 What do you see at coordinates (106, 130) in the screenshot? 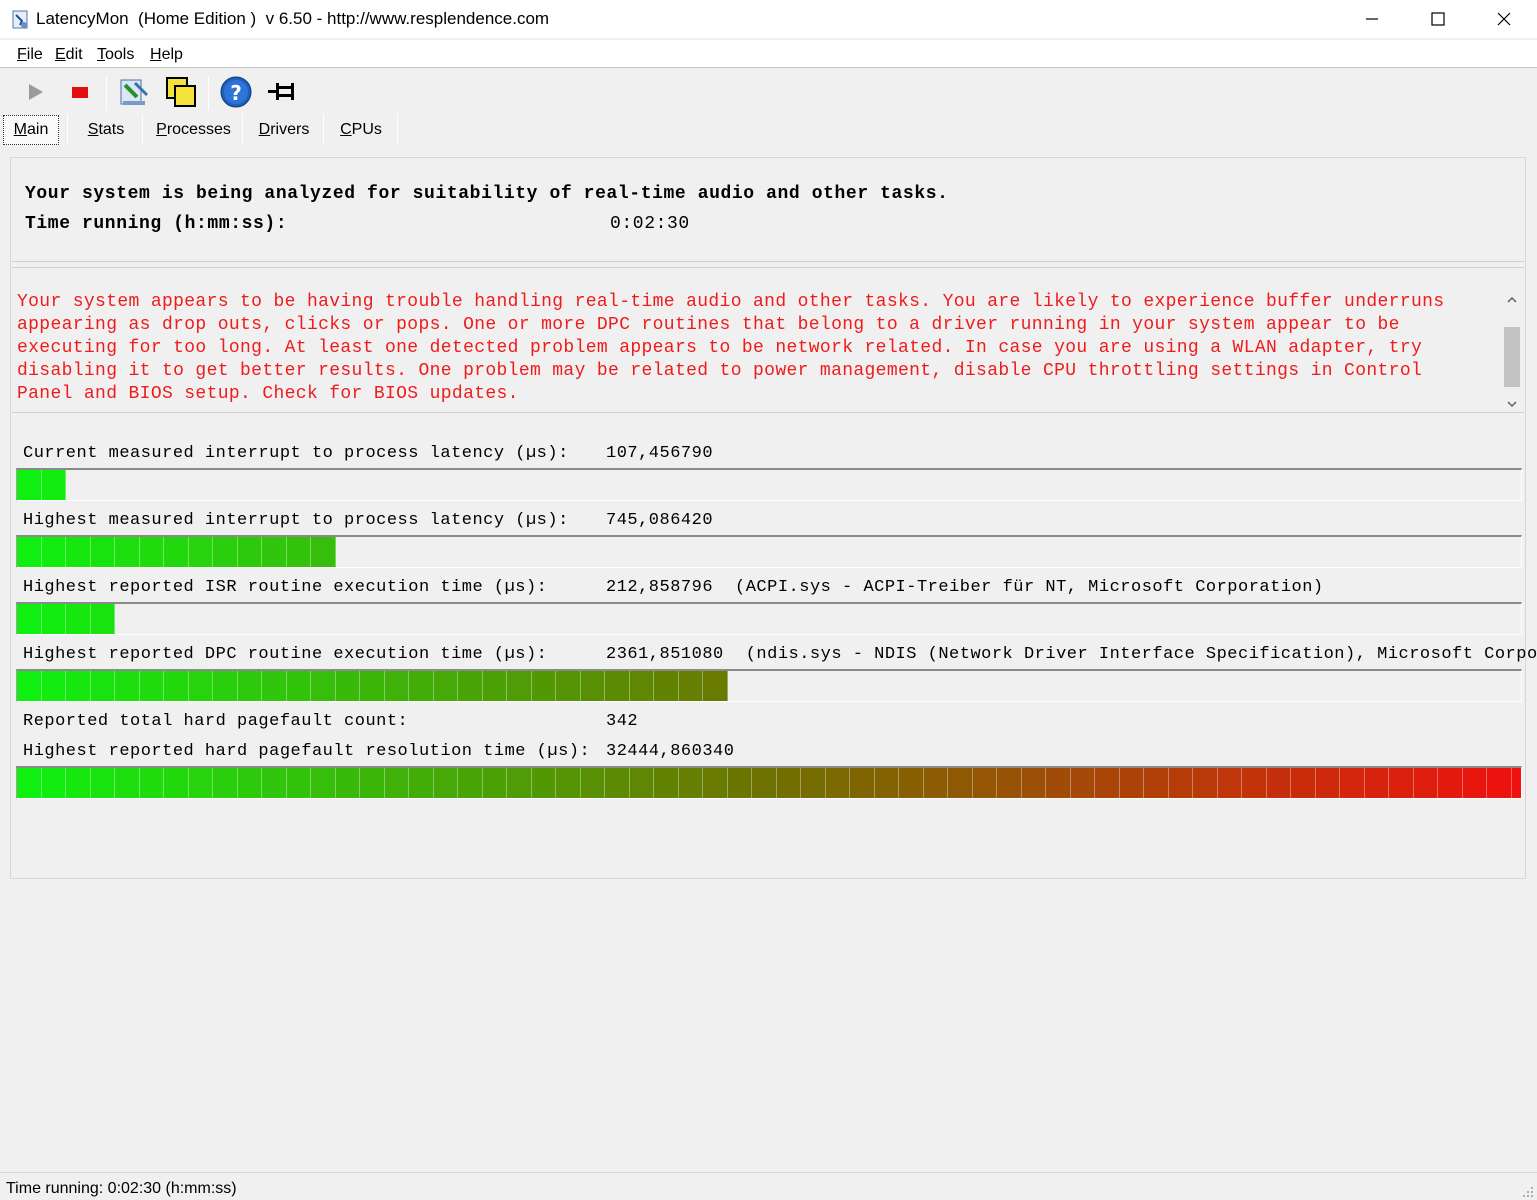
I see `tab-stats: Stats` at bounding box center [106, 130].